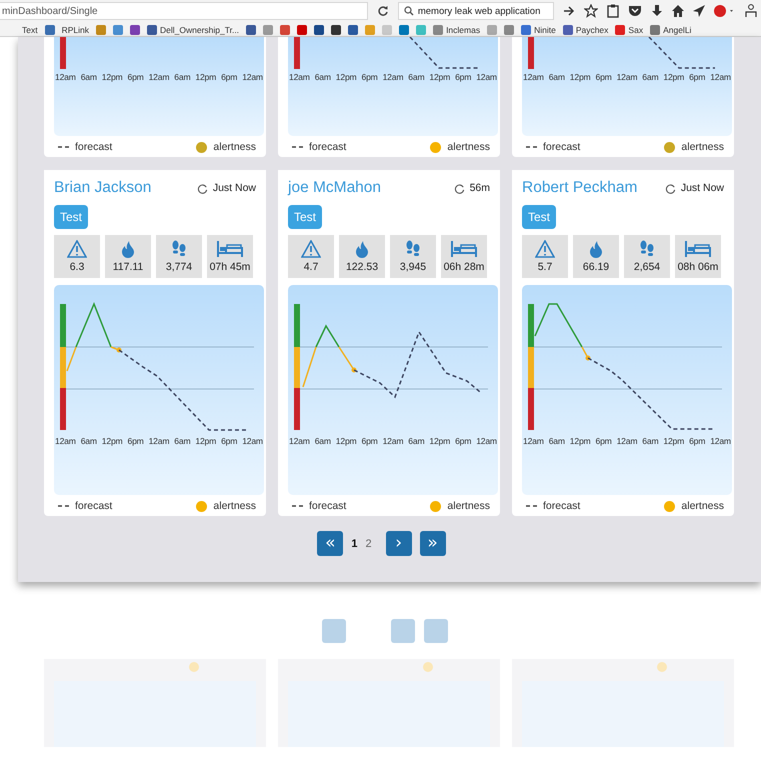 The width and height of the screenshot is (761, 767). What do you see at coordinates (30, 29) in the screenshot?
I see `bookmark-link: Text` at bounding box center [30, 29].